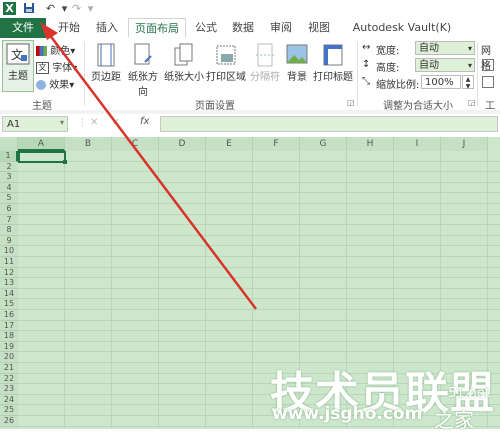  Describe the element at coordinates (469, 393) in the screenshot. I see `watermark-domain: 51.net` at that location.